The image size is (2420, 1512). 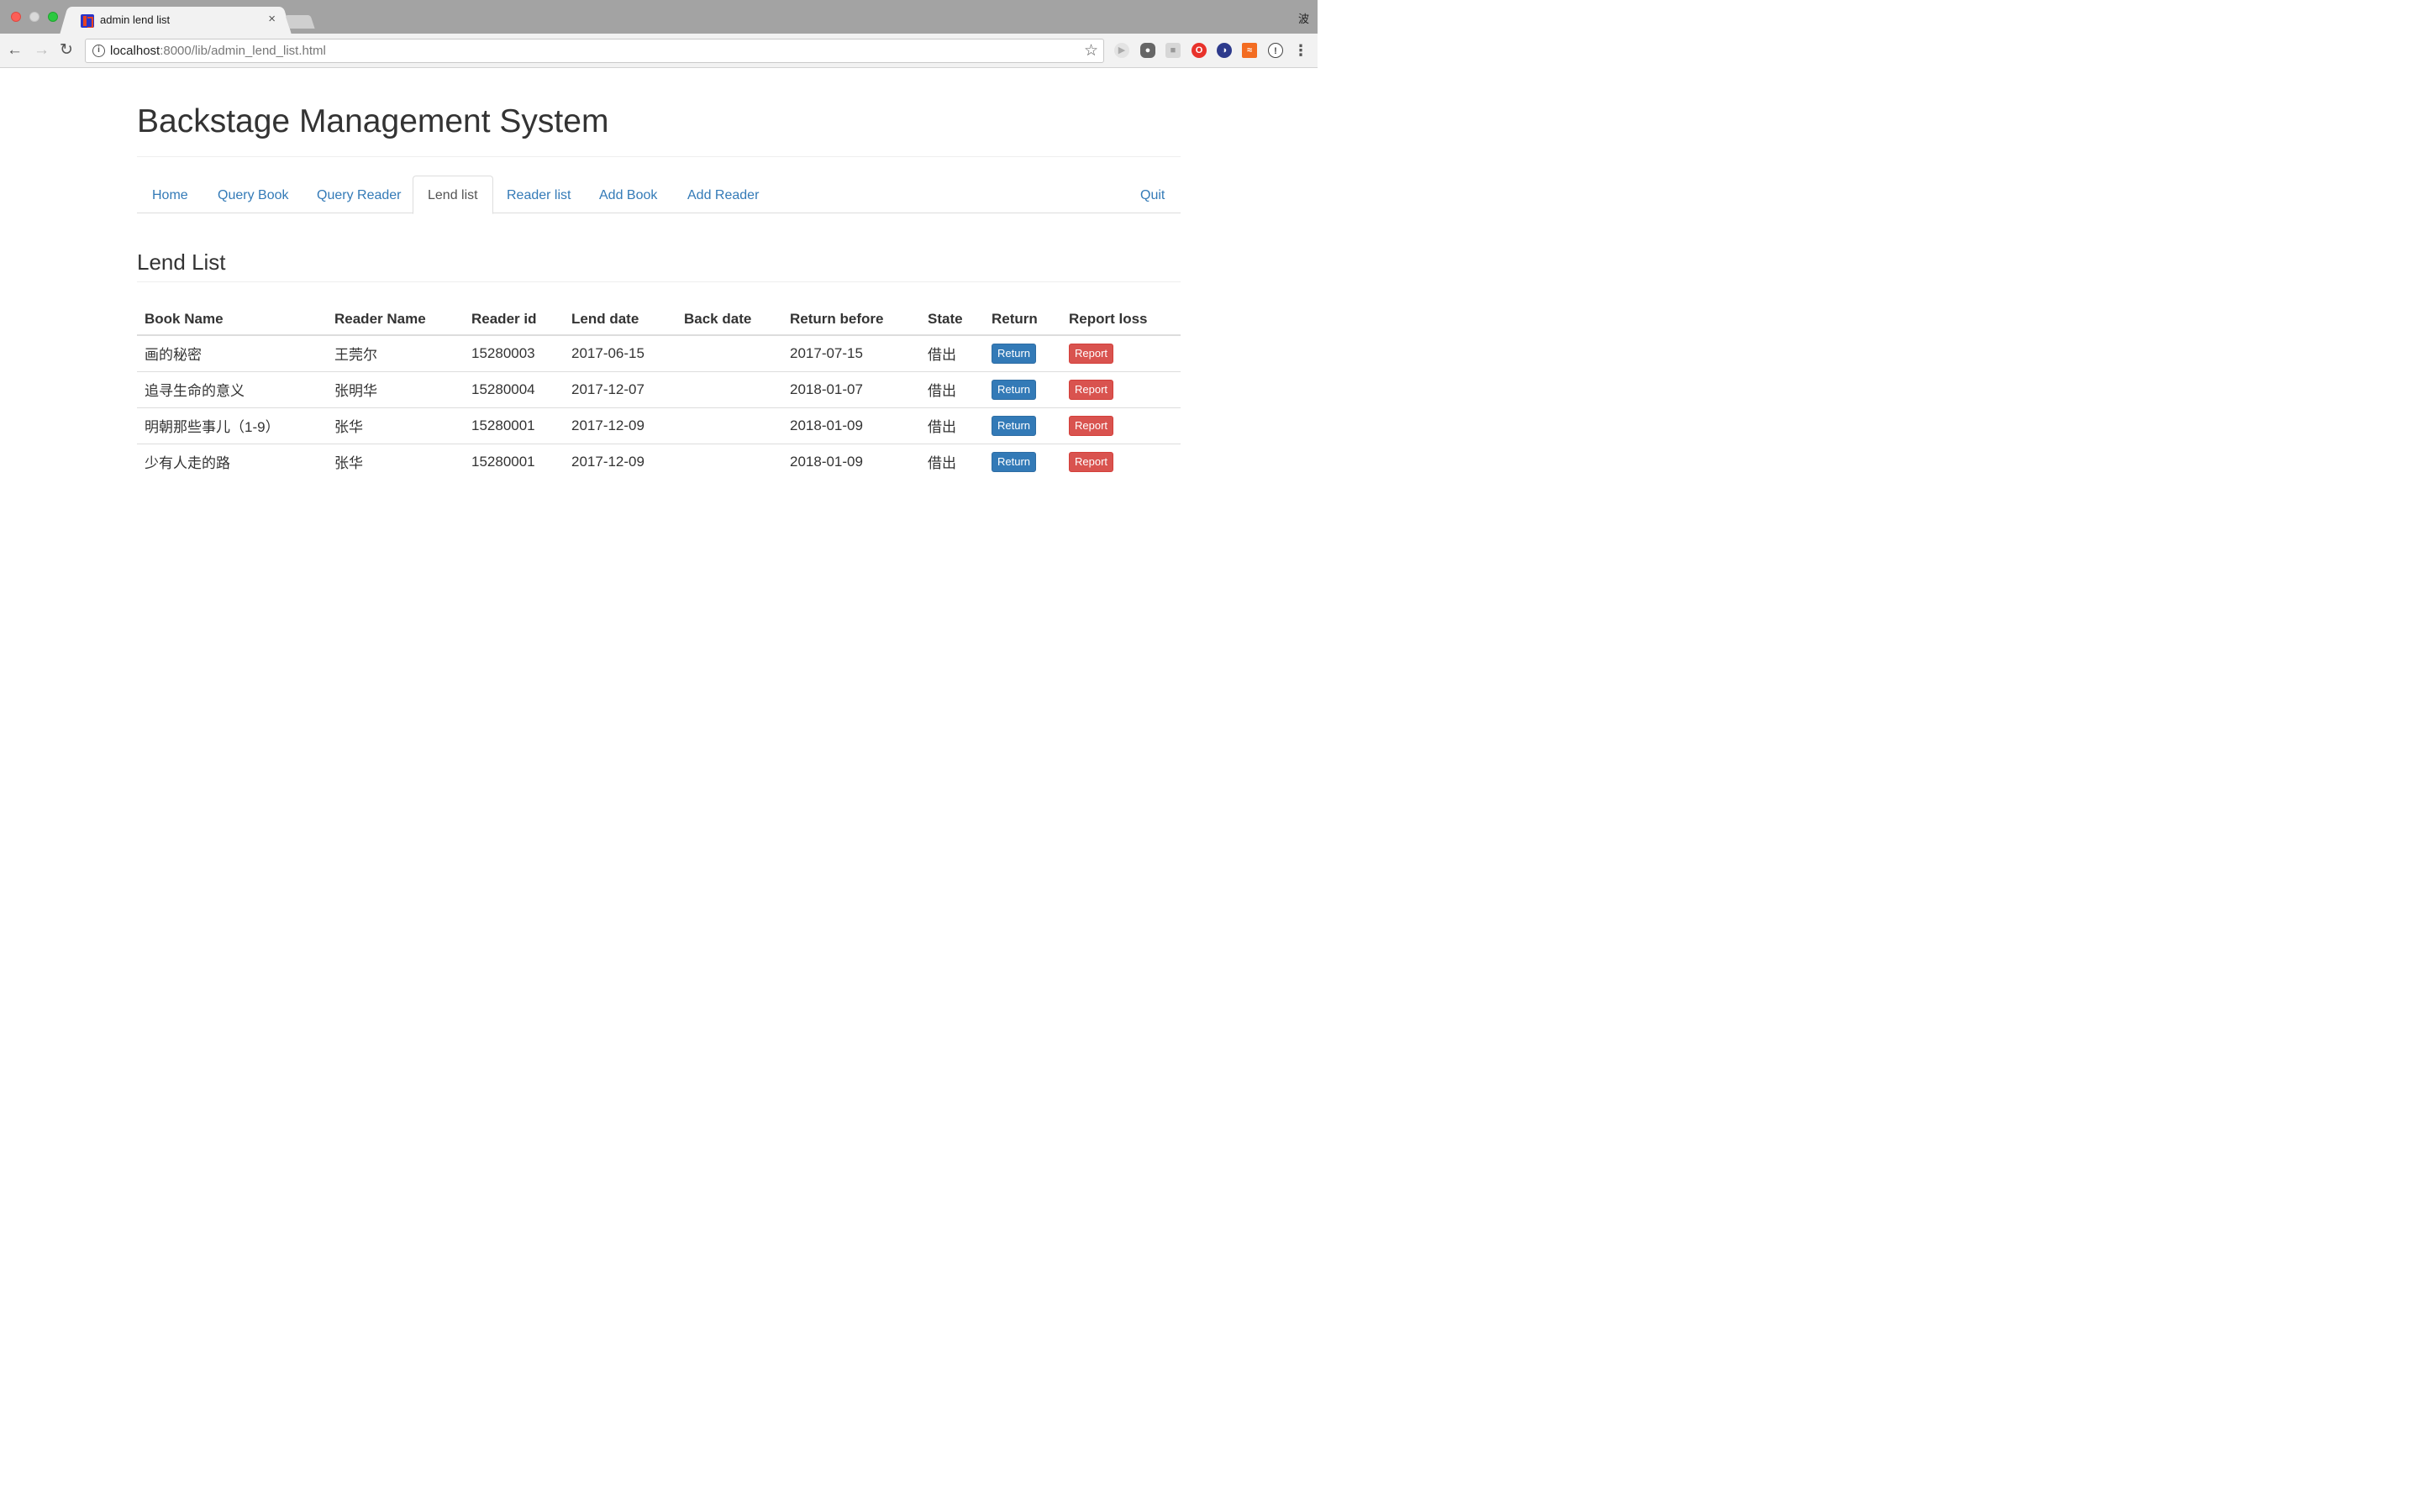 I want to click on extension-moon-icon: ◑, so click(x=1225, y=50).